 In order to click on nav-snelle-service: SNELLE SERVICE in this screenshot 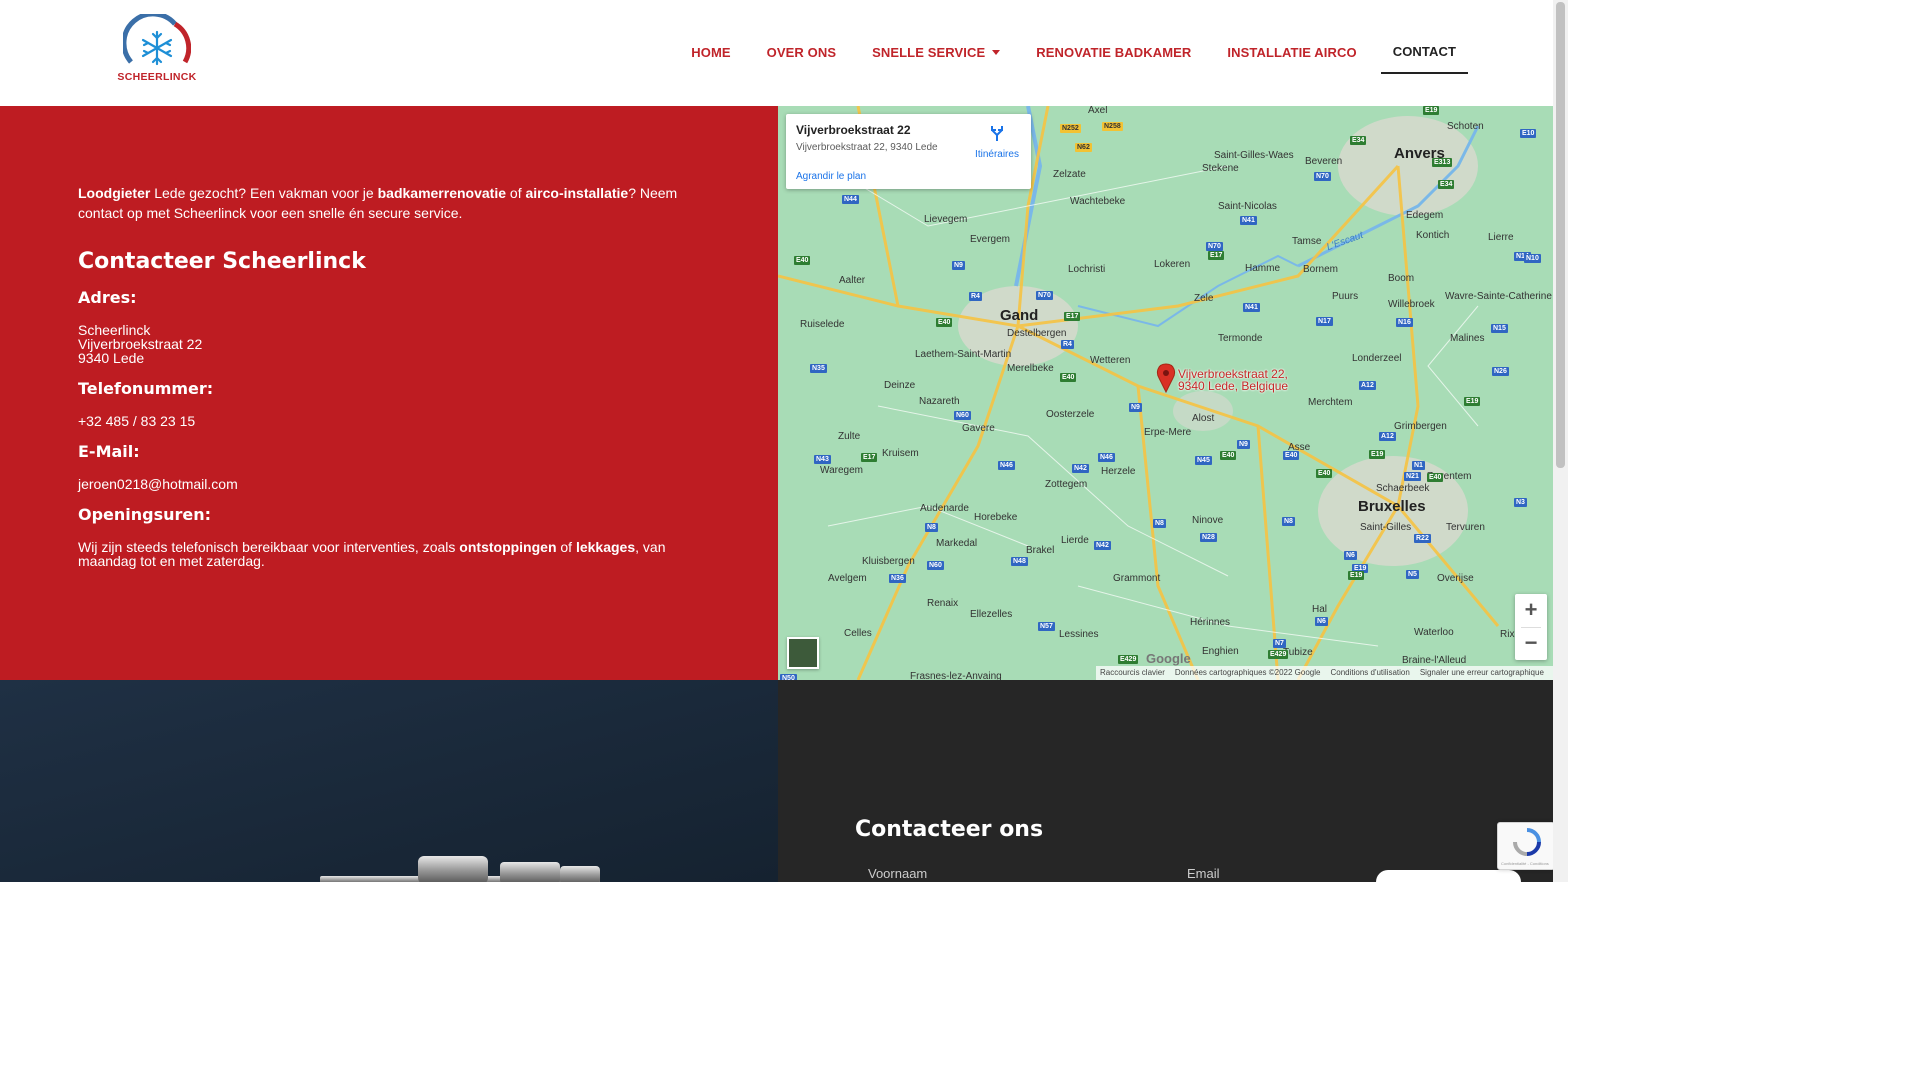, I will do `click(936, 52)`.